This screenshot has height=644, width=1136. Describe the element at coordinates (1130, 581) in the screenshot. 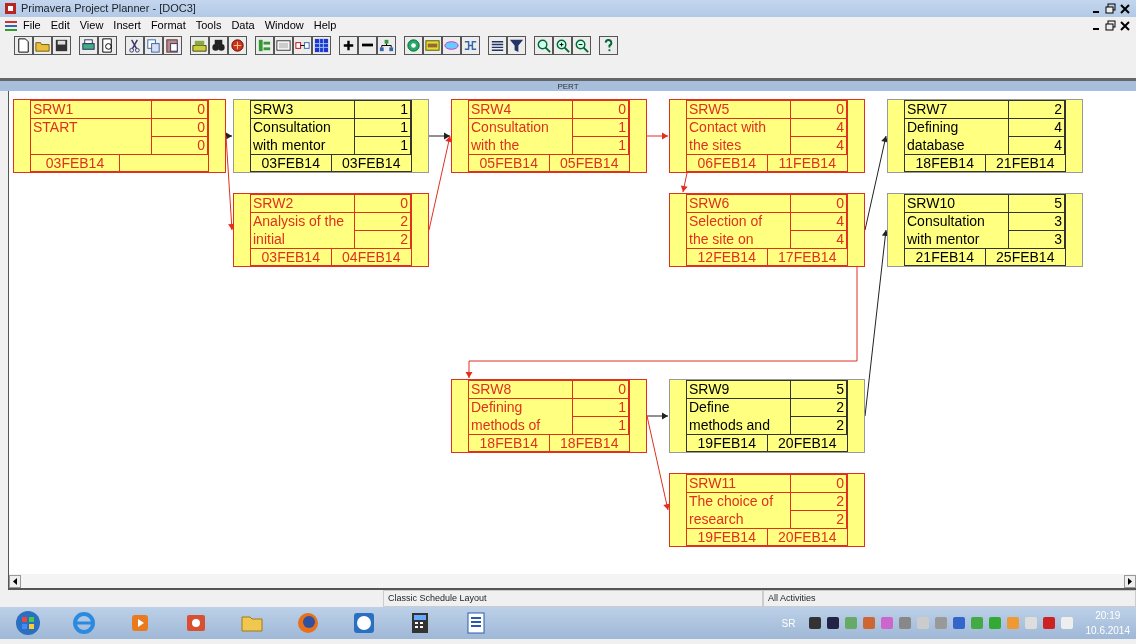

I see `scroll-right-icon` at that location.